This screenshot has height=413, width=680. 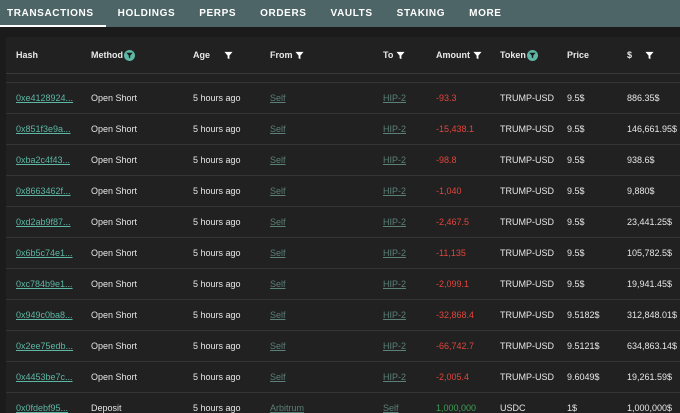 What do you see at coordinates (640, 55) in the screenshot?
I see `column-usd: $` at bounding box center [640, 55].